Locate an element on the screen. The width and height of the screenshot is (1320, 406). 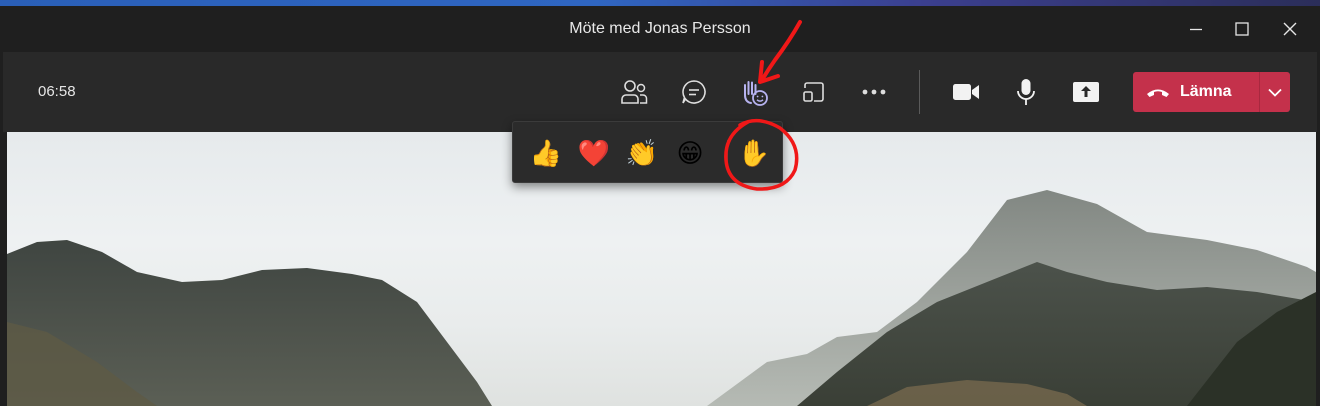
reactions-popup: 👍 ❤️ 👏 😁 ✋ is located at coordinates (647, 152).